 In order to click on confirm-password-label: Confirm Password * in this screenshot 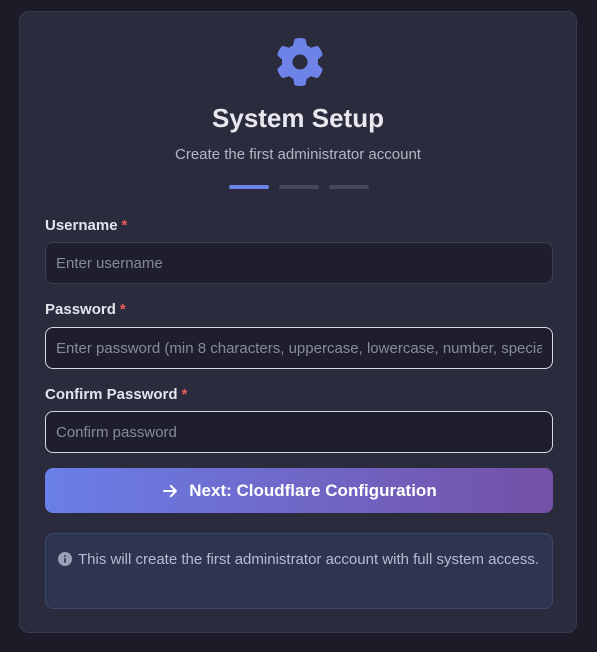, I will do `click(116, 394)`.